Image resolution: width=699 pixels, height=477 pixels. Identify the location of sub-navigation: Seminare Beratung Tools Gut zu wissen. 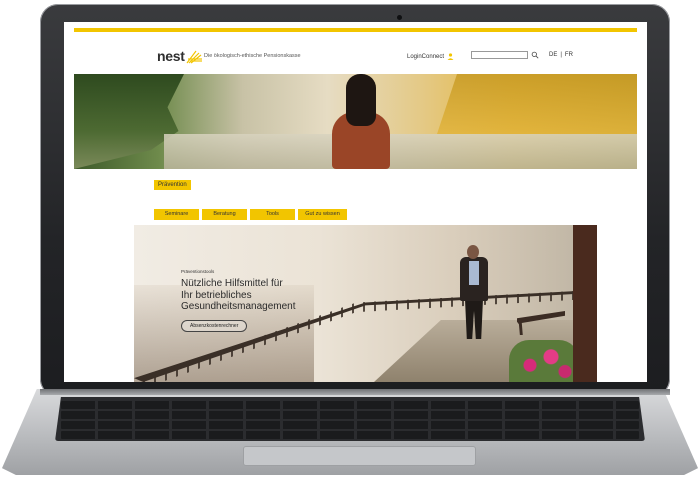
(250, 214).